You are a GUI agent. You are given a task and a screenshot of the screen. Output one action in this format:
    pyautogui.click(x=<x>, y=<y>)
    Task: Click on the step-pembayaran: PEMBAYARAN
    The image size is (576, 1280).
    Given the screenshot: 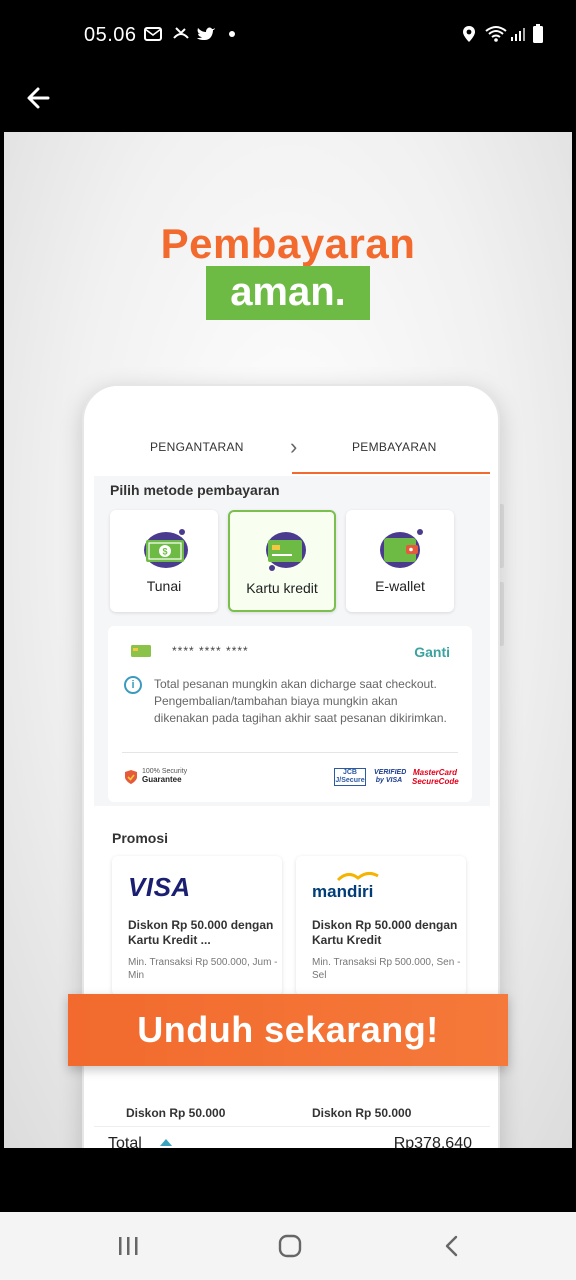 What is the action you would take?
    pyautogui.click(x=394, y=447)
    